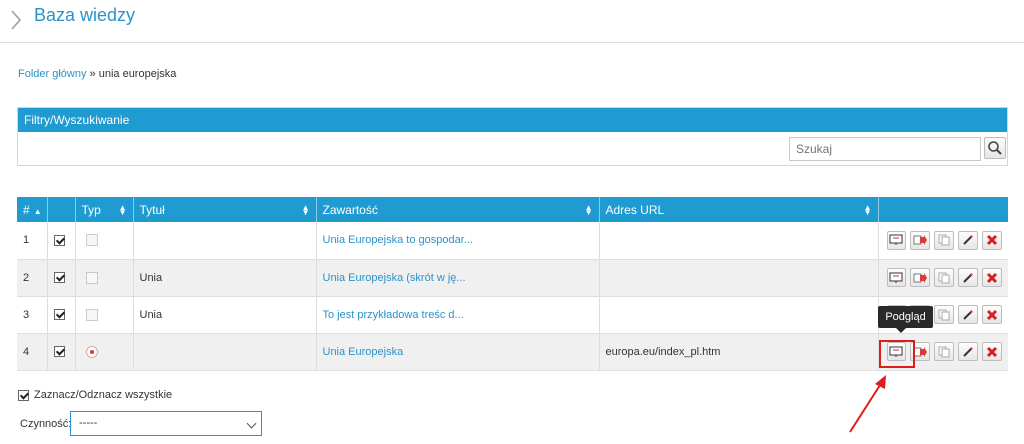 The image size is (1024, 444). Describe the element at coordinates (512, 21) in the screenshot. I see `page-header: Baza wiedzy` at that location.